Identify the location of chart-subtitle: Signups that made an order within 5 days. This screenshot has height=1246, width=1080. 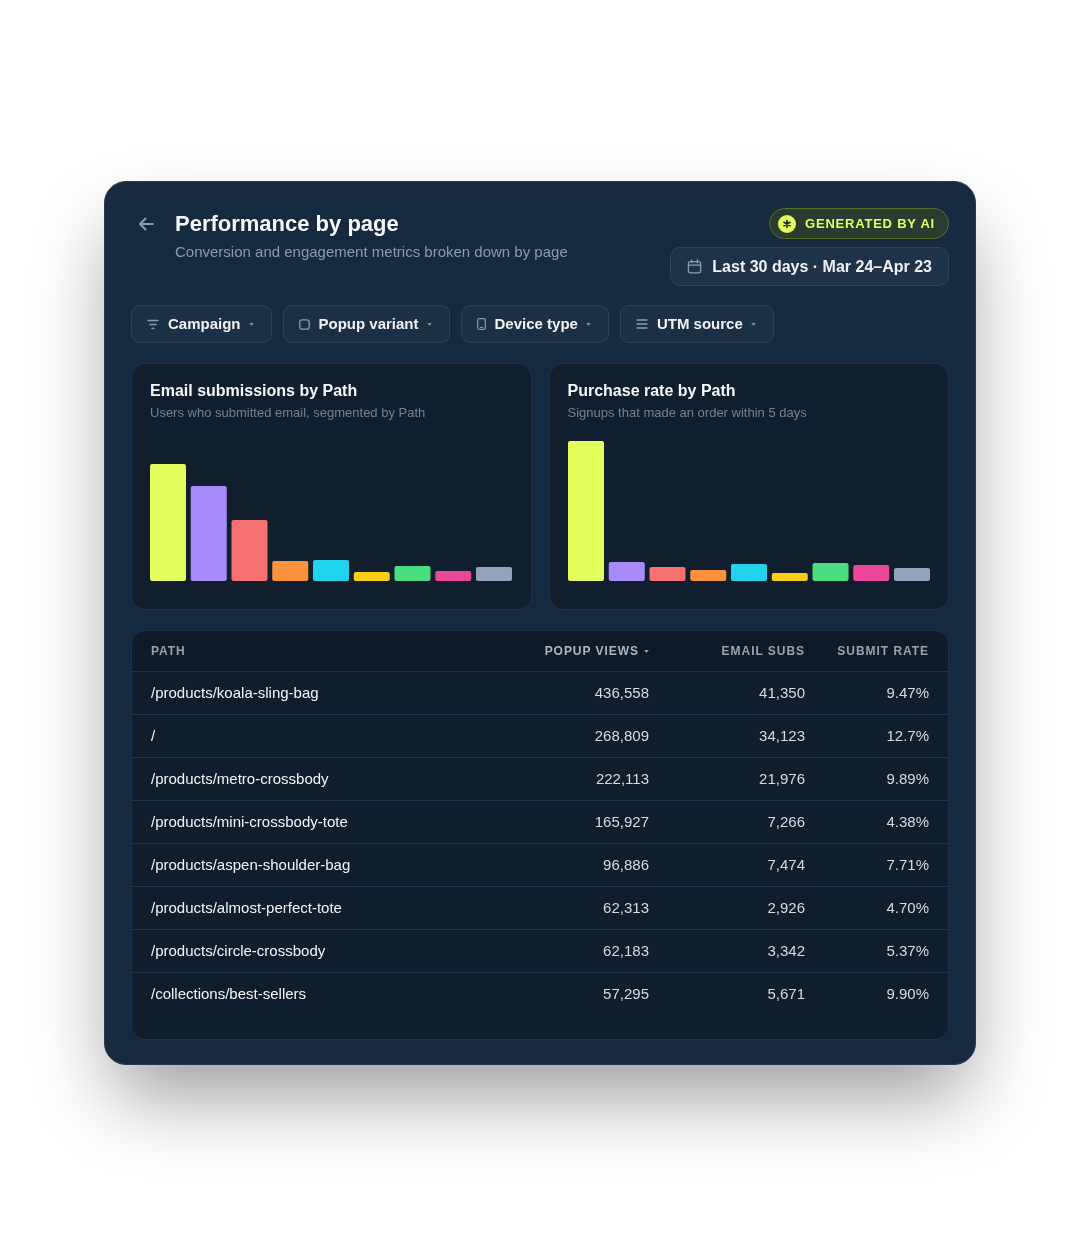
(687, 413).